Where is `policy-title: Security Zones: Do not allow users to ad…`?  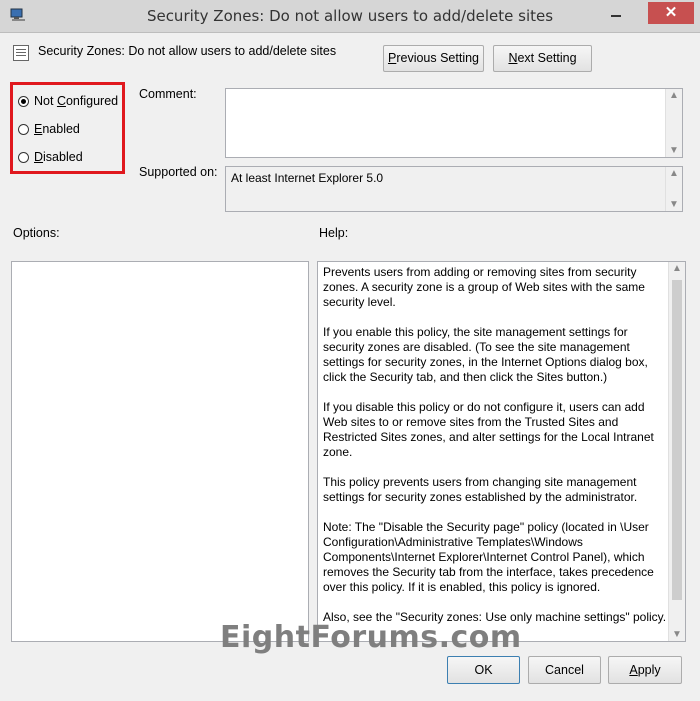
policy-title: Security Zones: Do not allow users to ad… is located at coordinates (187, 51).